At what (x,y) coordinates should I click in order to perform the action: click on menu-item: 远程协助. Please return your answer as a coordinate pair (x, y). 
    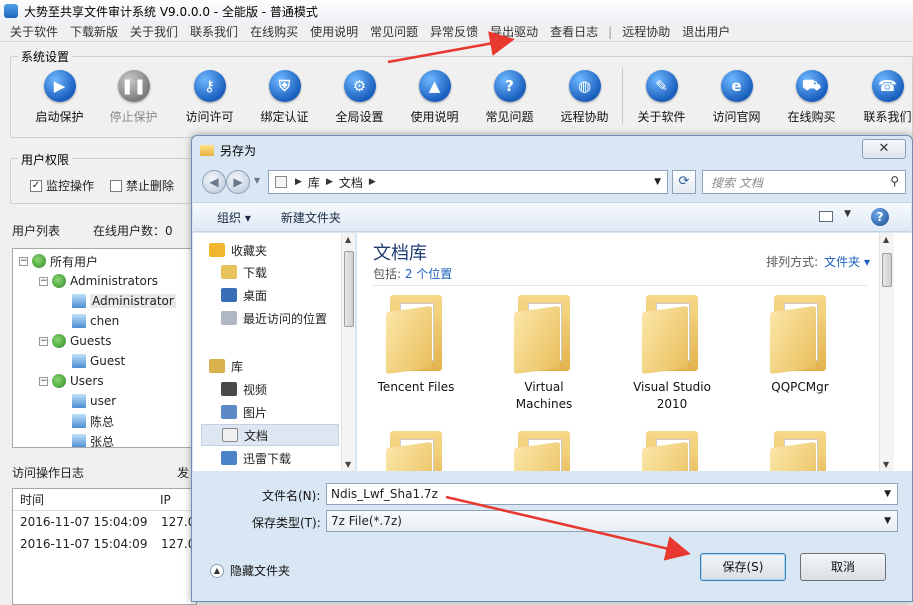
    Looking at the image, I should click on (646, 31).